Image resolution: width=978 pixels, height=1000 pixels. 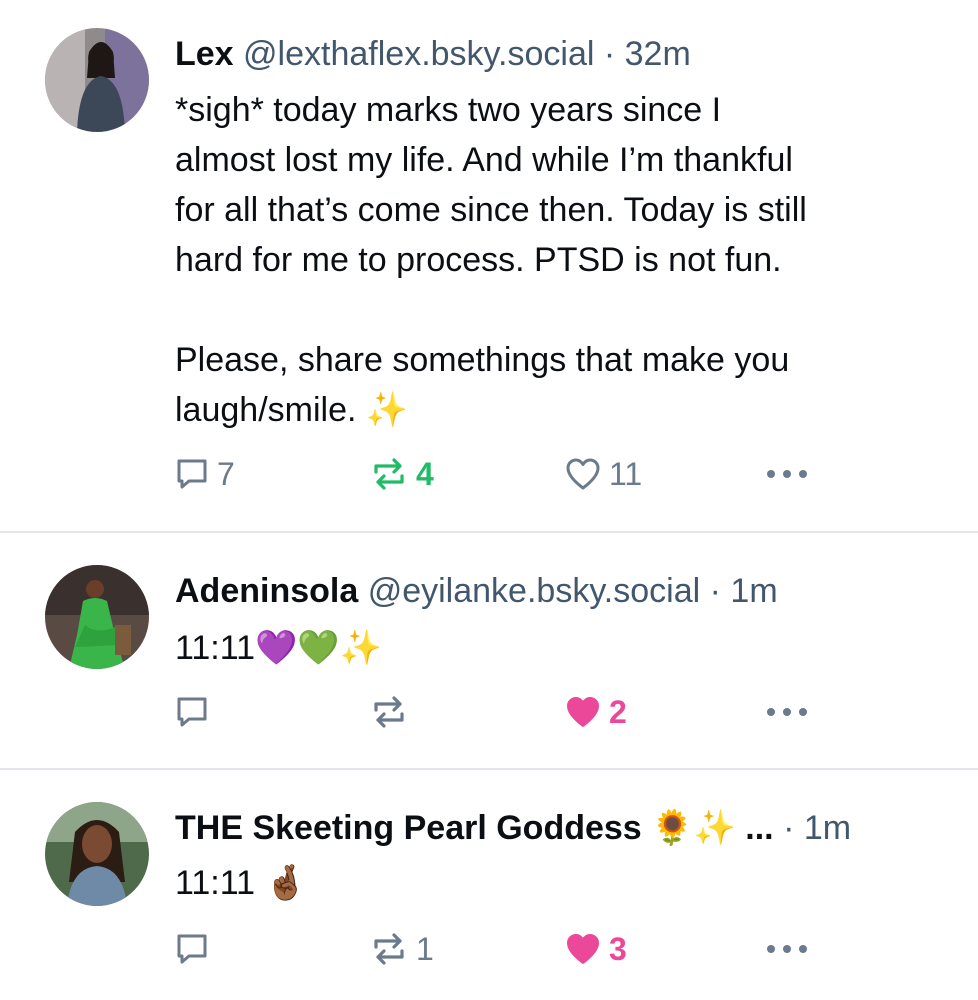 I want to click on reply-button: 7, so click(x=205, y=474).